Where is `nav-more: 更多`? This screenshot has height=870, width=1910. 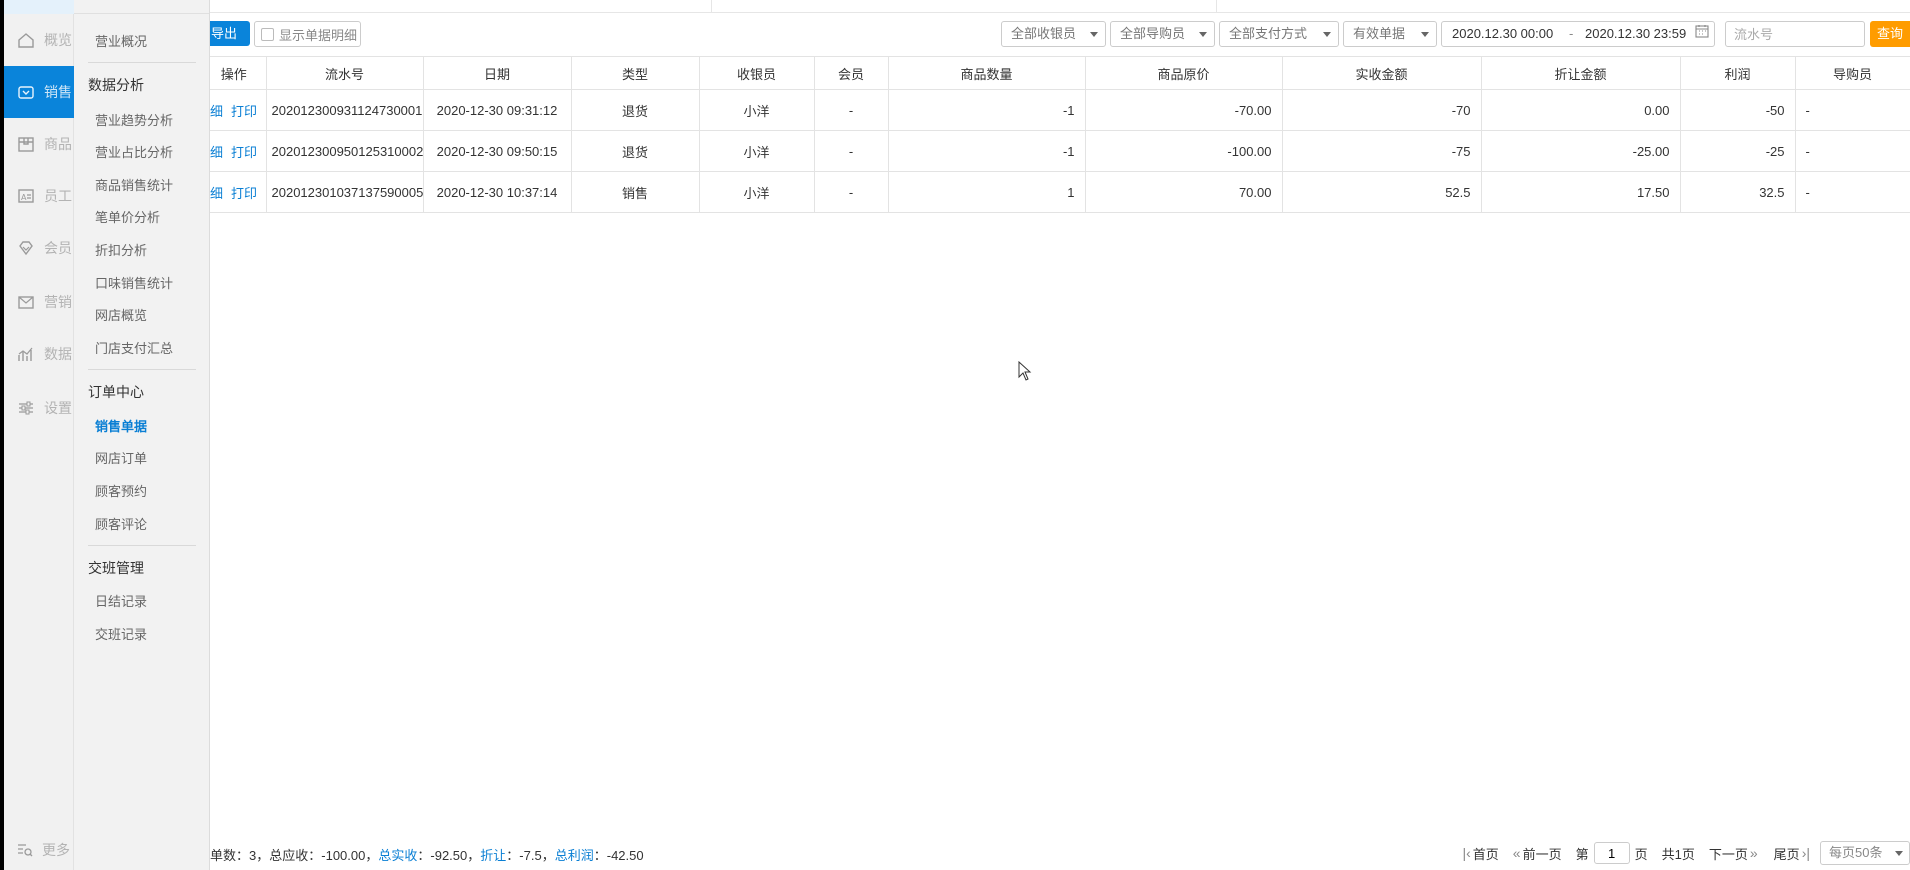 nav-more: 更多 is located at coordinates (43, 850).